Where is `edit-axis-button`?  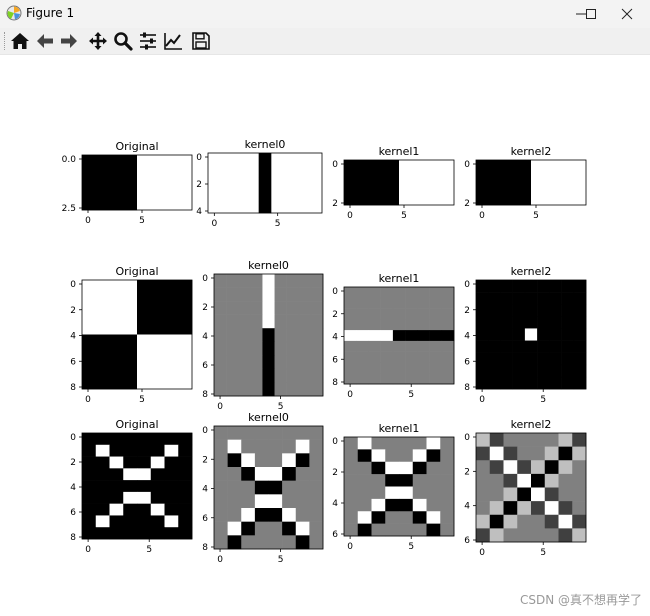
edit-axis-button is located at coordinates (173, 41).